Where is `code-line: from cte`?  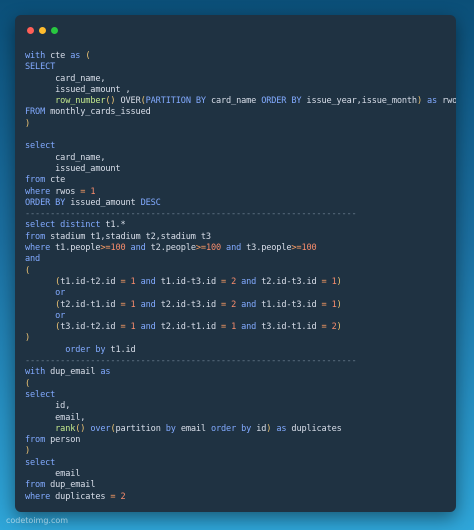
code-line: from cte is located at coordinates (238, 180).